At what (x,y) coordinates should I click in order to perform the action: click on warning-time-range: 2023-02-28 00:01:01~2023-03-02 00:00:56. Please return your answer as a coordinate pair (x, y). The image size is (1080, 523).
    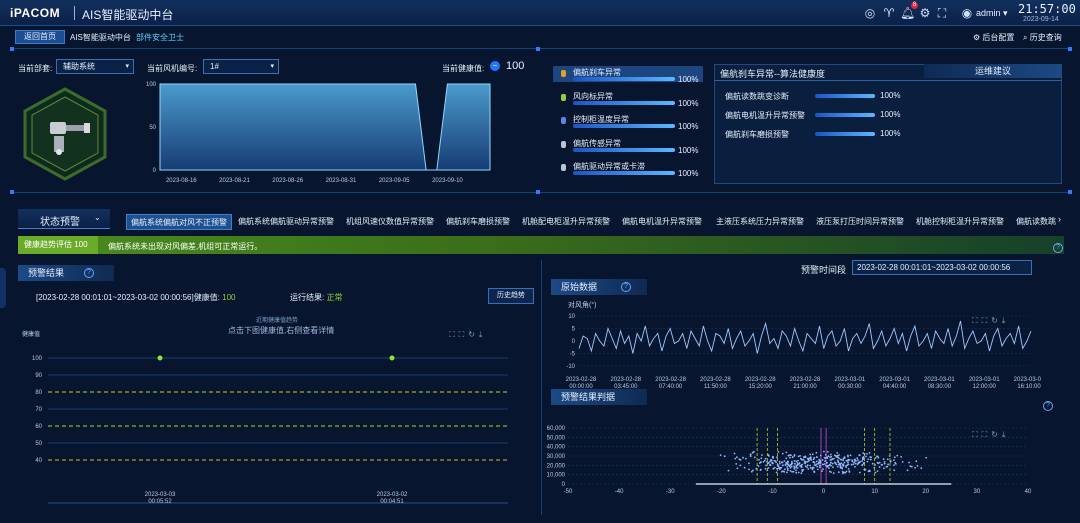
    Looking at the image, I should click on (942, 267).